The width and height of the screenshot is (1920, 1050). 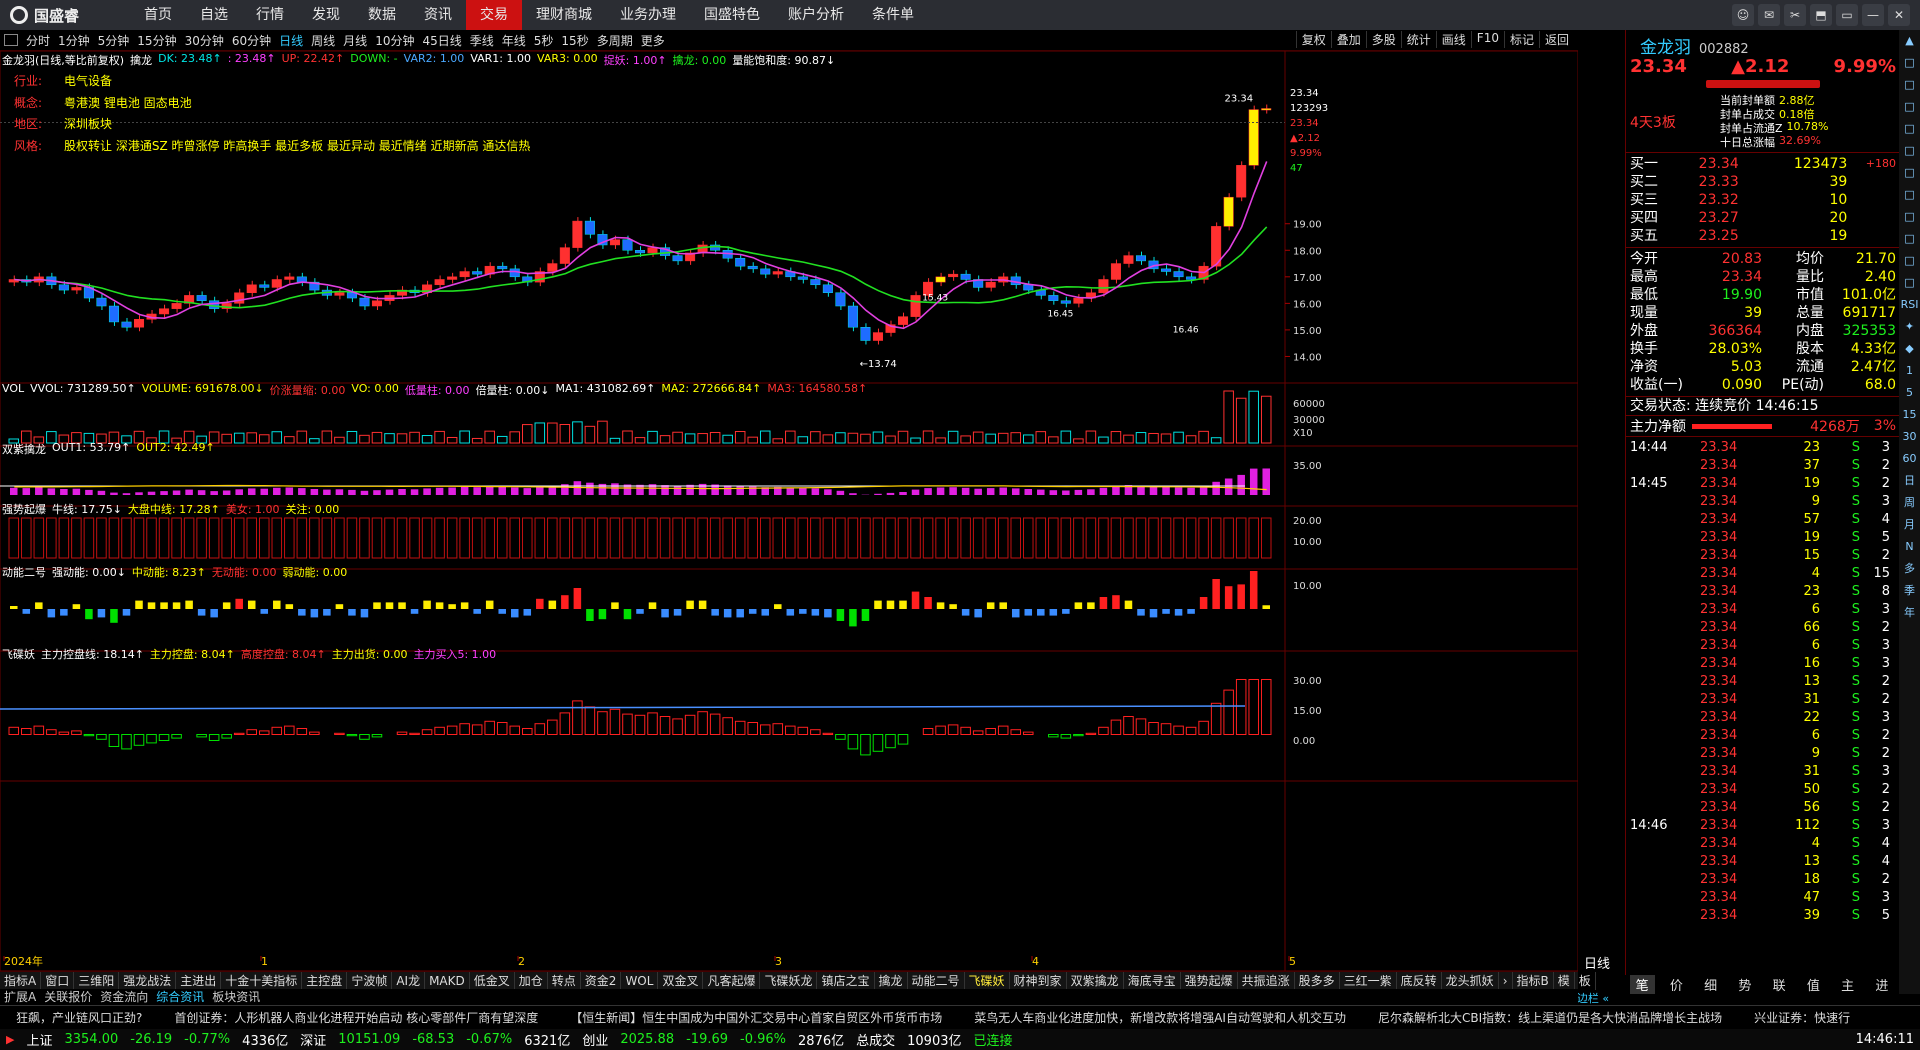 What do you see at coordinates (1470, 981) in the screenshot?
I see `indicator-tab-30: 龙头抓妖` at bounding box center [1470, 981].